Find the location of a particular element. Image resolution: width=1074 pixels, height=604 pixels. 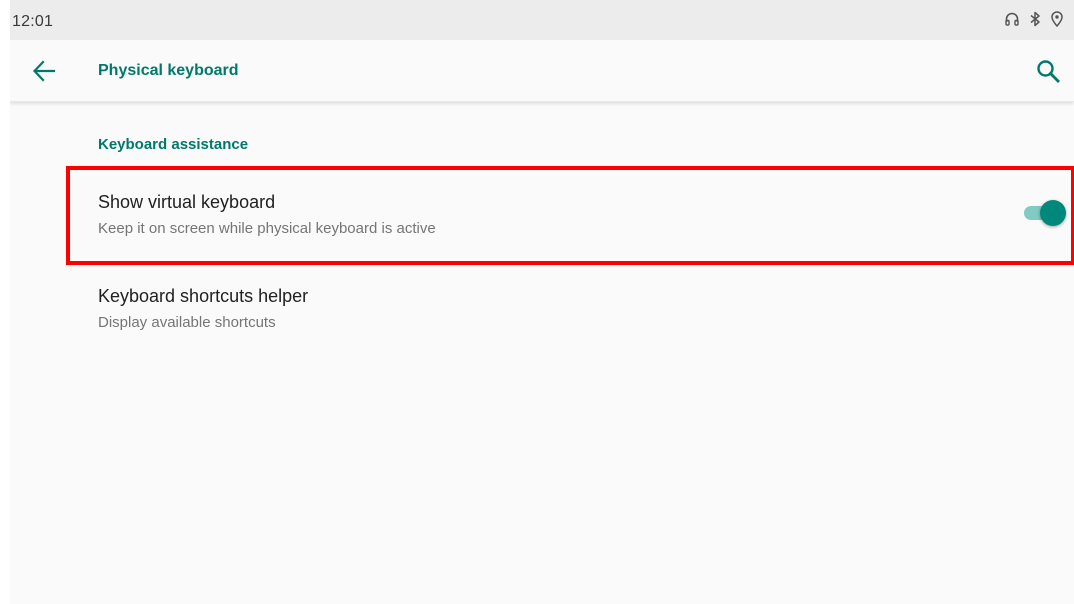

section-header-keyboard-assistance: Keyboard assistance is located at coordinates (173, 144).